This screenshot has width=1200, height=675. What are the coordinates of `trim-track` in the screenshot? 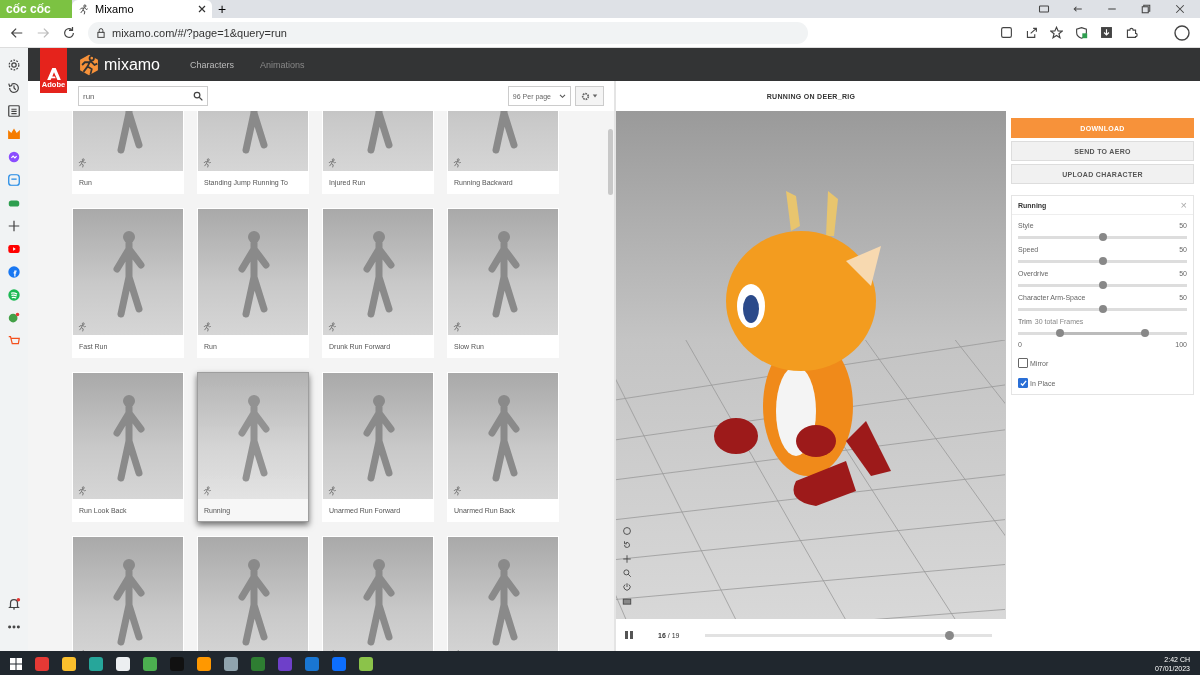 It's located at (1102, 333).